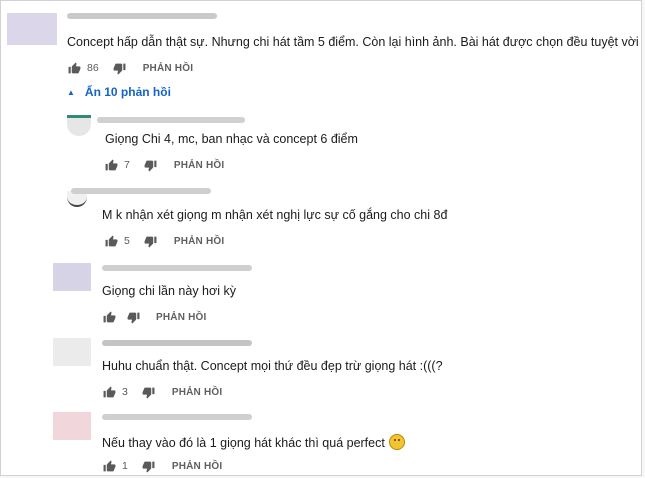 Image resolution: width=645 pixels, height=478 pixels. I want to click on like-count: 1, so click(125, 466).